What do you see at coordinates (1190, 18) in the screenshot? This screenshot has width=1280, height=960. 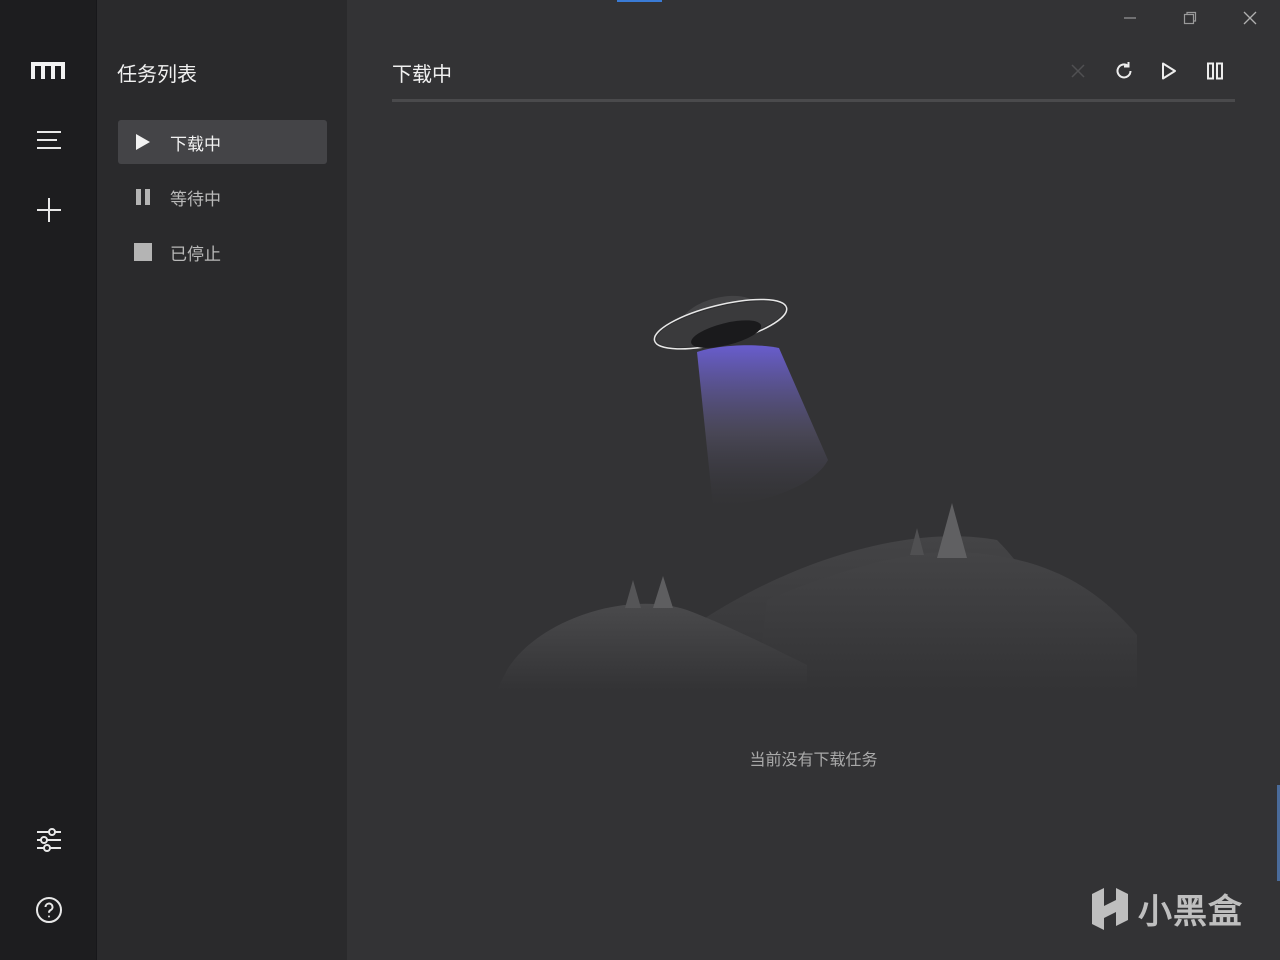 I see `maximize-icon` at bounding box center [1190, 18].